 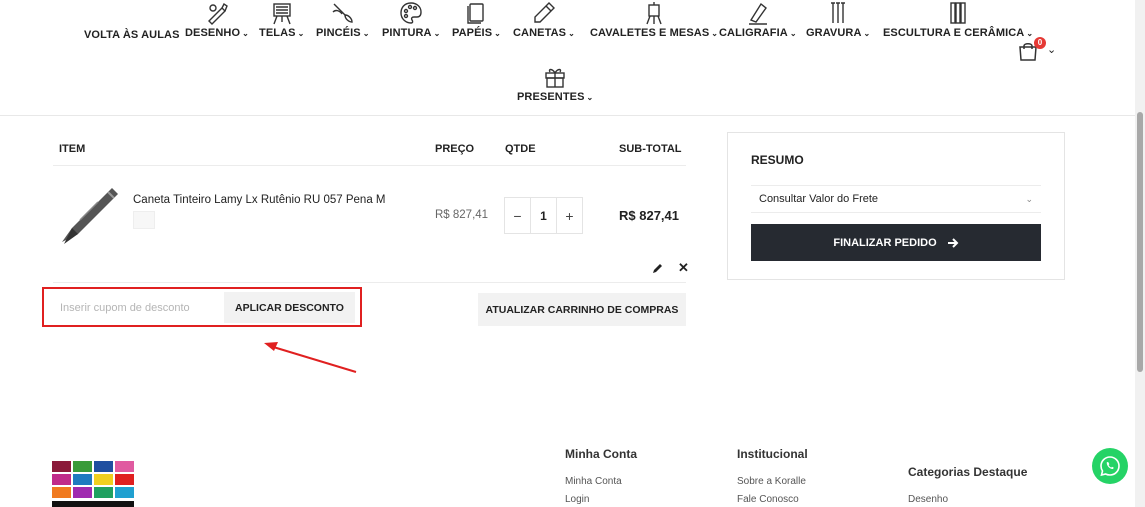 I want to click on pen-icon, so click(x=544, y=12).